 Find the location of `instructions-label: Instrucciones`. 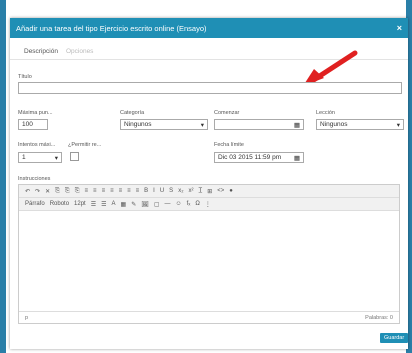

instructions-label: Instrucciones is located at coordinates (34, 179).